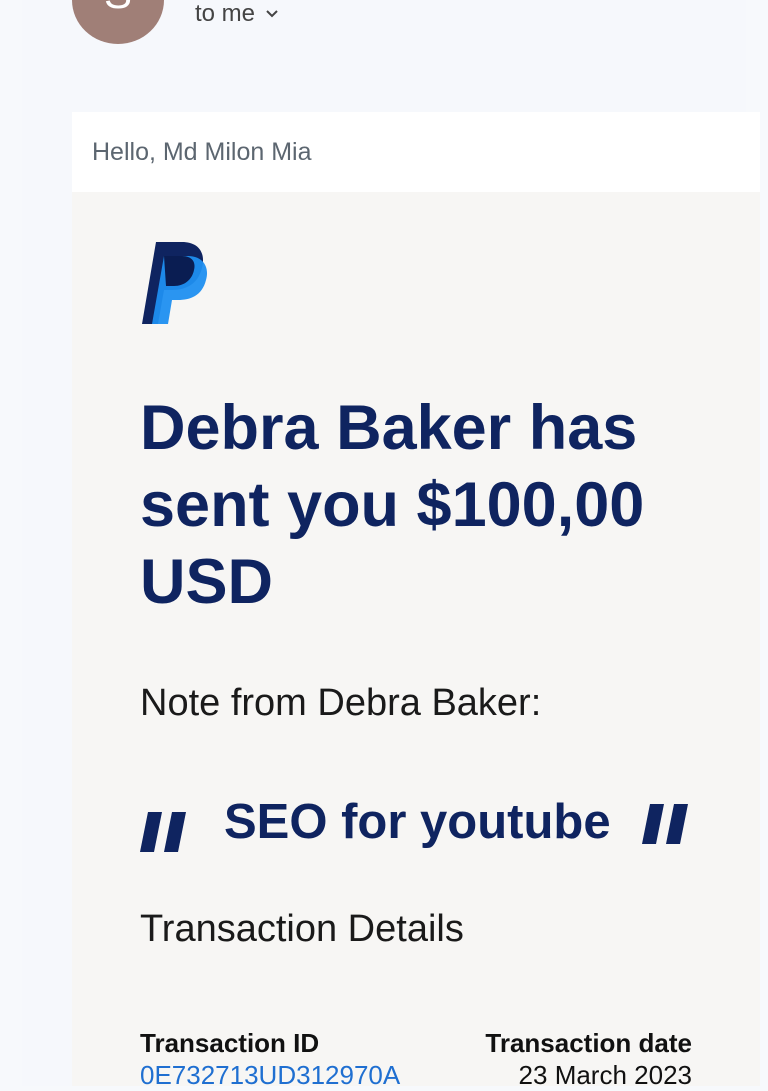 This screenshot has height=1091, width=768. I want to click on transaction-date-label: Transaction date, so click(588, 1043).